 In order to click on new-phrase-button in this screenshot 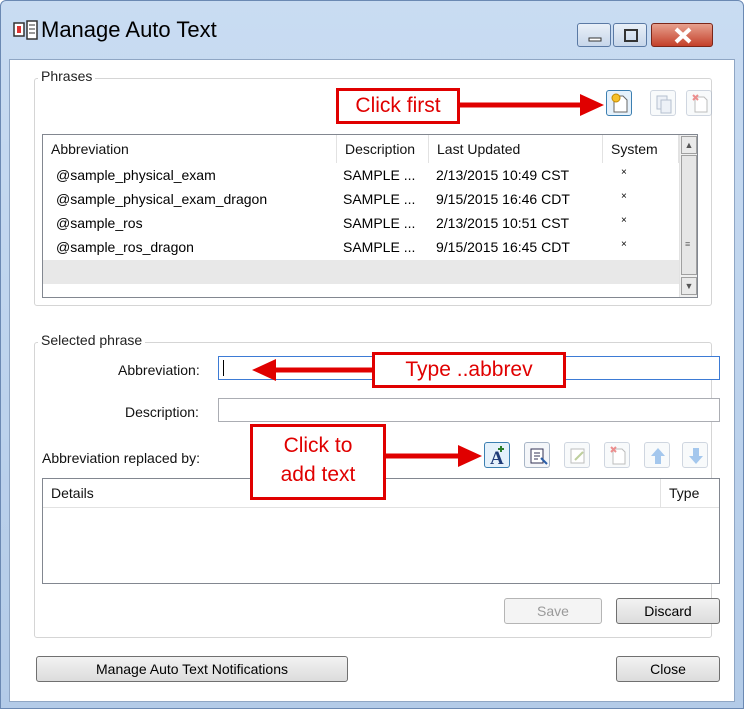, I will do `click(619, 103)`.